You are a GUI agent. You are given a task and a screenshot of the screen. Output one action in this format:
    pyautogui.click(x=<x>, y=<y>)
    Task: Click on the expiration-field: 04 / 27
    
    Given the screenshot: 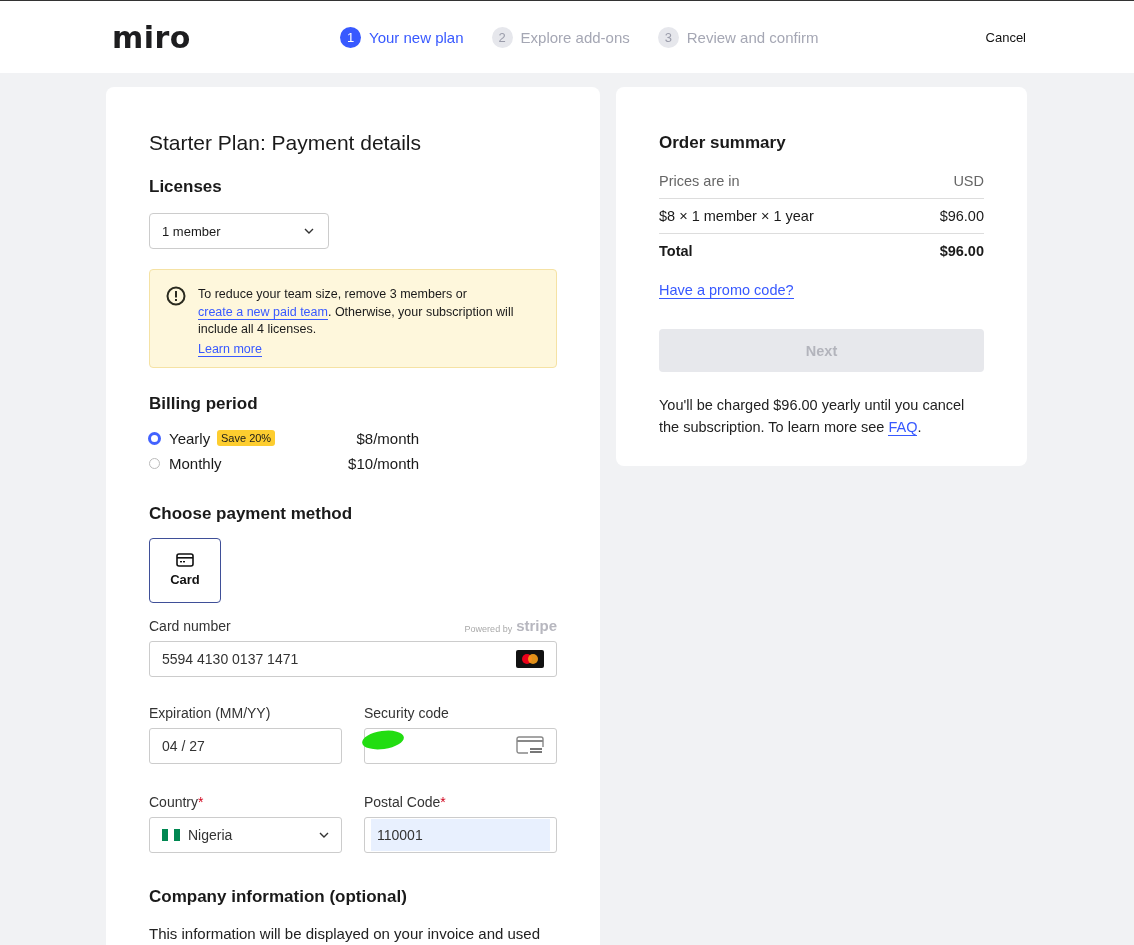 What is the action you would take?
    pyautogui.click(x=245, y=745)
    